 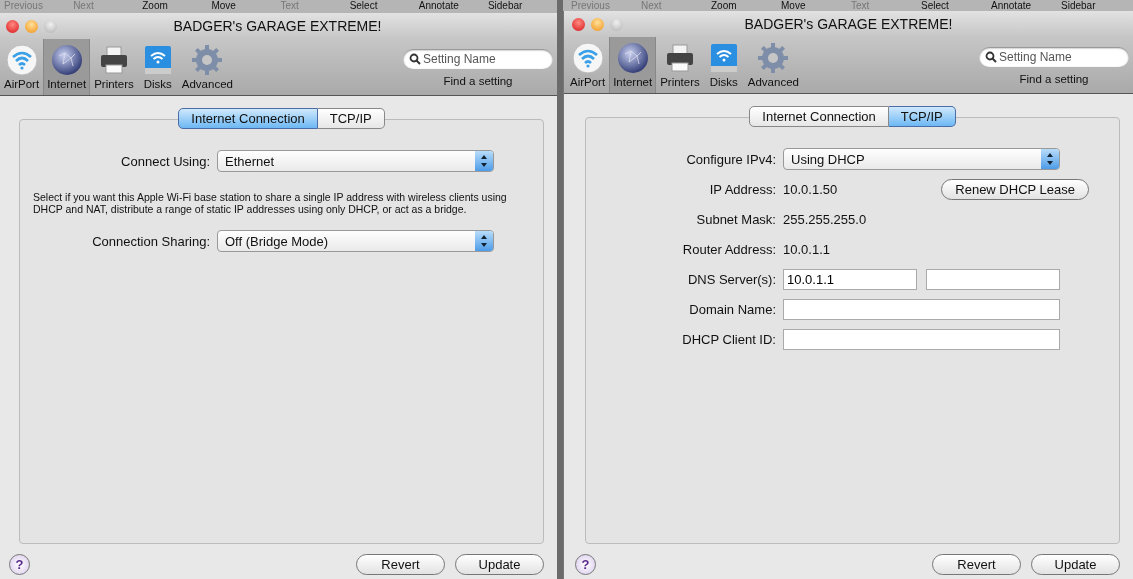 What do you see at coordinates (921, 159) in the screenshot?
I see `popup-menu: Using DHCP` at bounding box center [921, 159].